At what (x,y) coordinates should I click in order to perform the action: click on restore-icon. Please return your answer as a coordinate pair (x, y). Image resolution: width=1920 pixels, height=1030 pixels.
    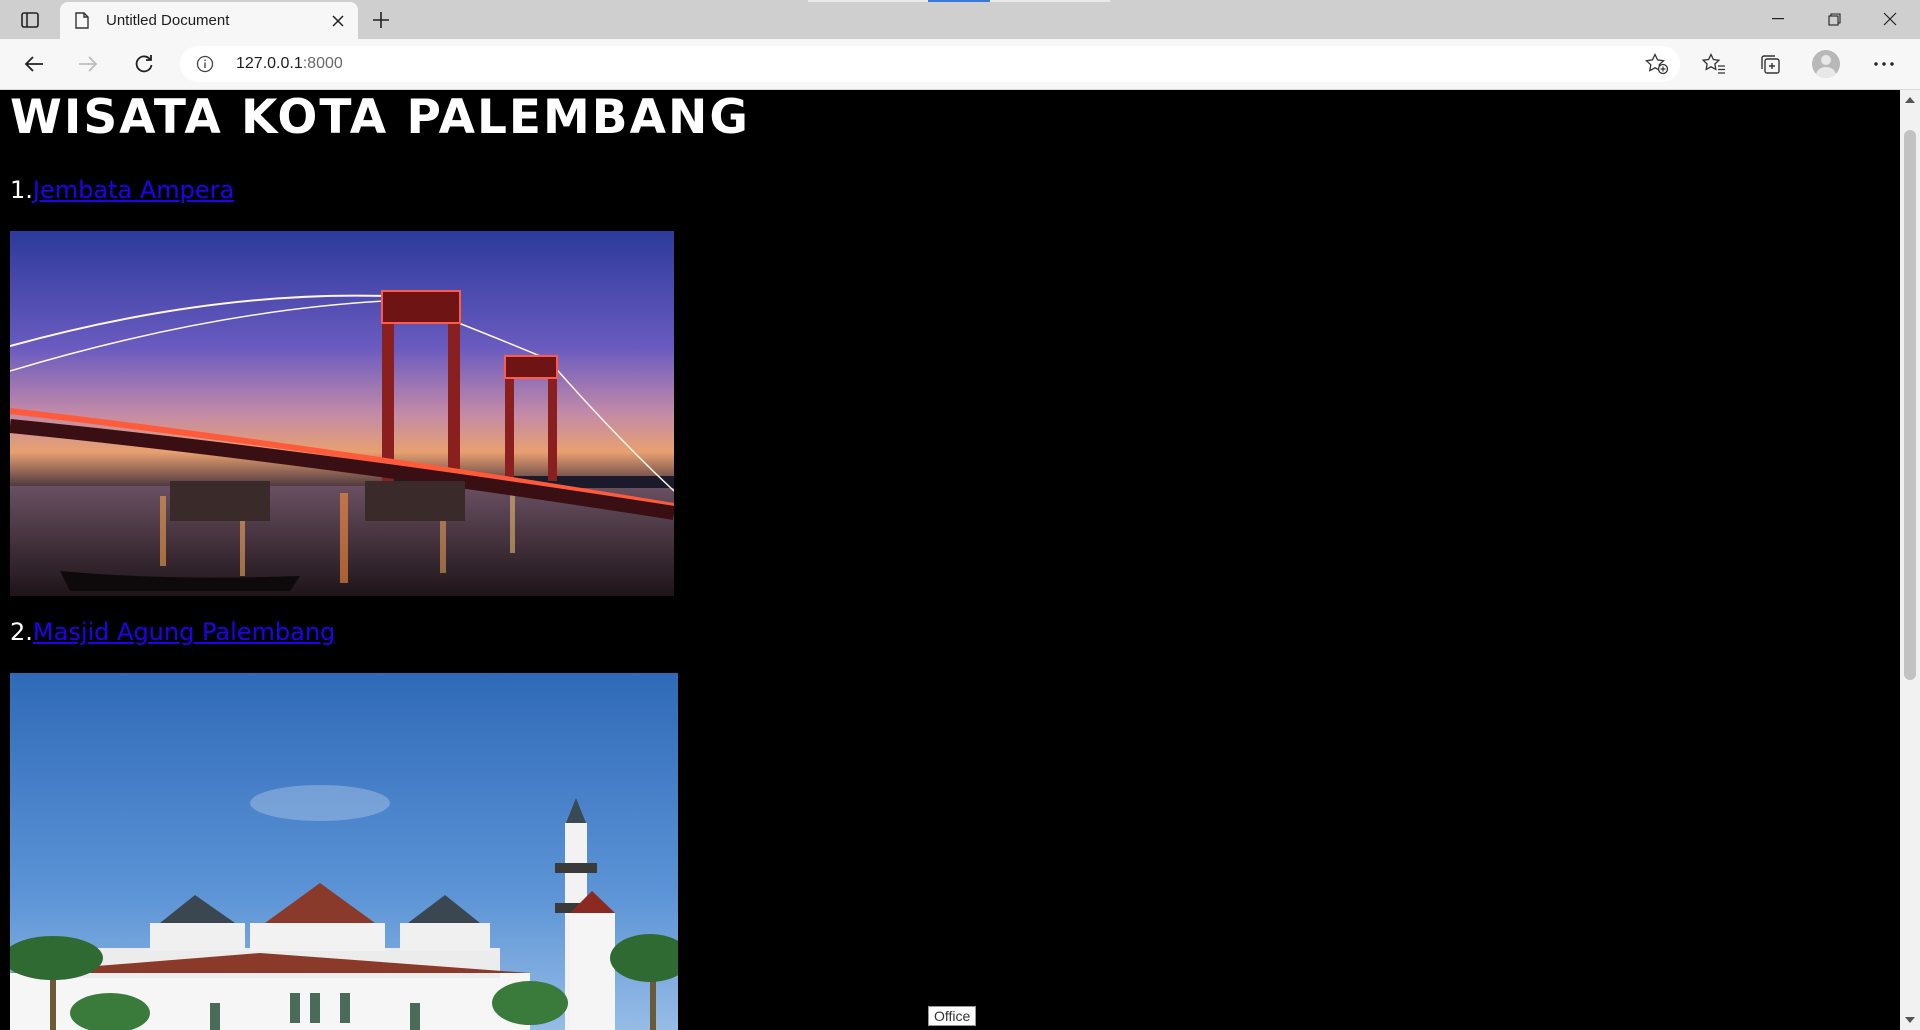
    Looking at the image, I should click on (1834, 19).